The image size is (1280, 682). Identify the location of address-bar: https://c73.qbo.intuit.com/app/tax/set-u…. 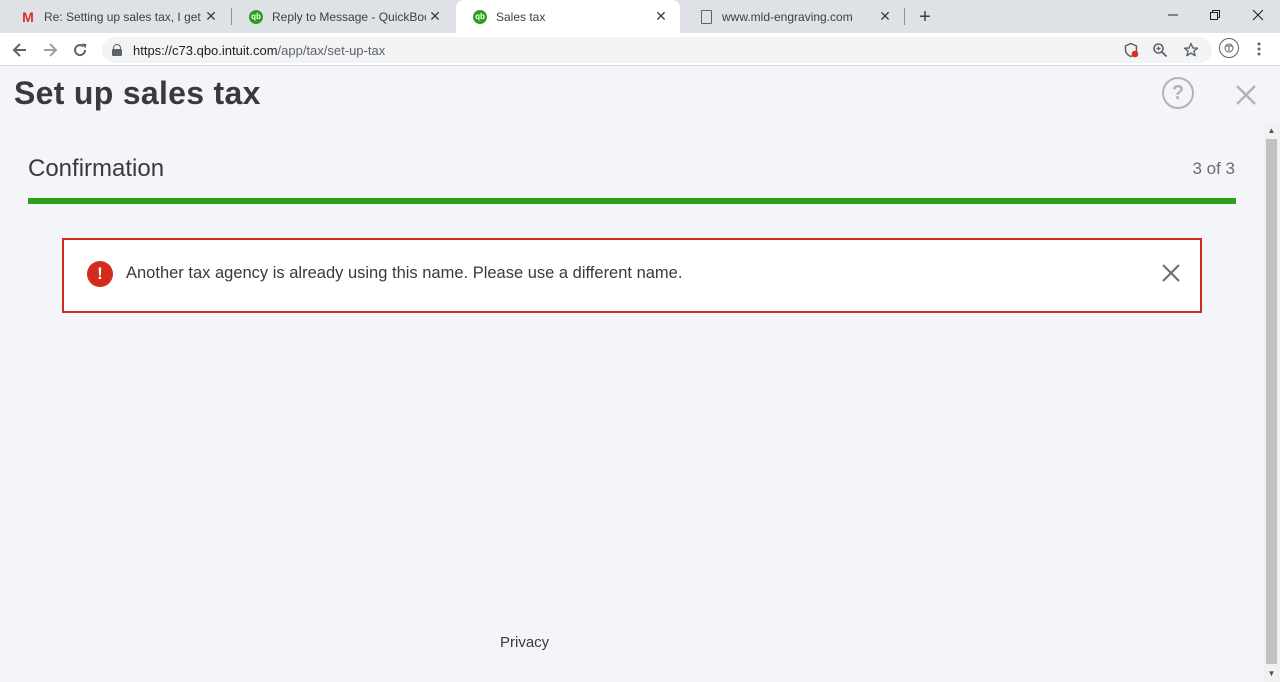
(657, 50).